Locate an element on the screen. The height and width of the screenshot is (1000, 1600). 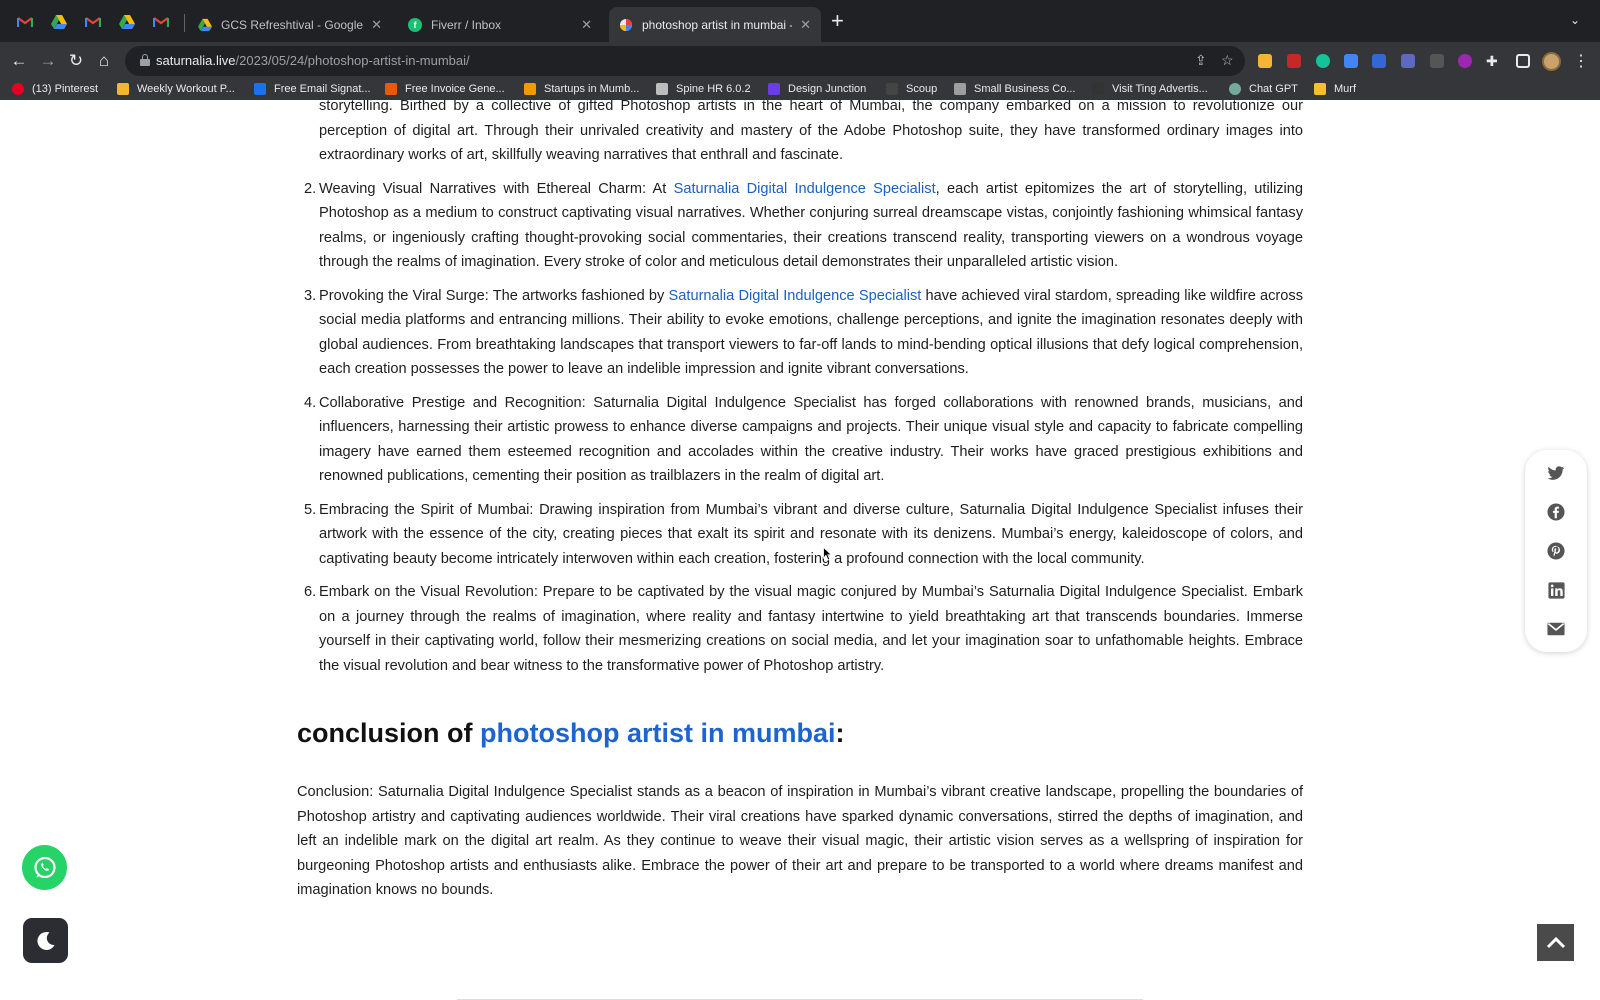
ting-icon is located at coordinates (1098, 89).